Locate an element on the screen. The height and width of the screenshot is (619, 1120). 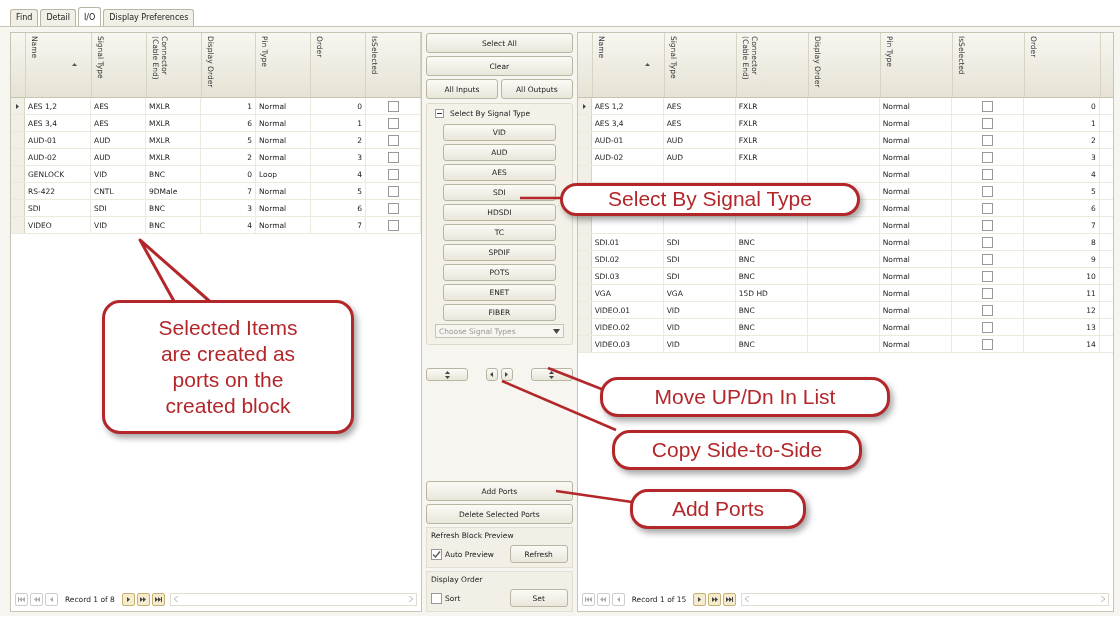
callout: Move UP/Dn In List is located at coordinates (745, 397).